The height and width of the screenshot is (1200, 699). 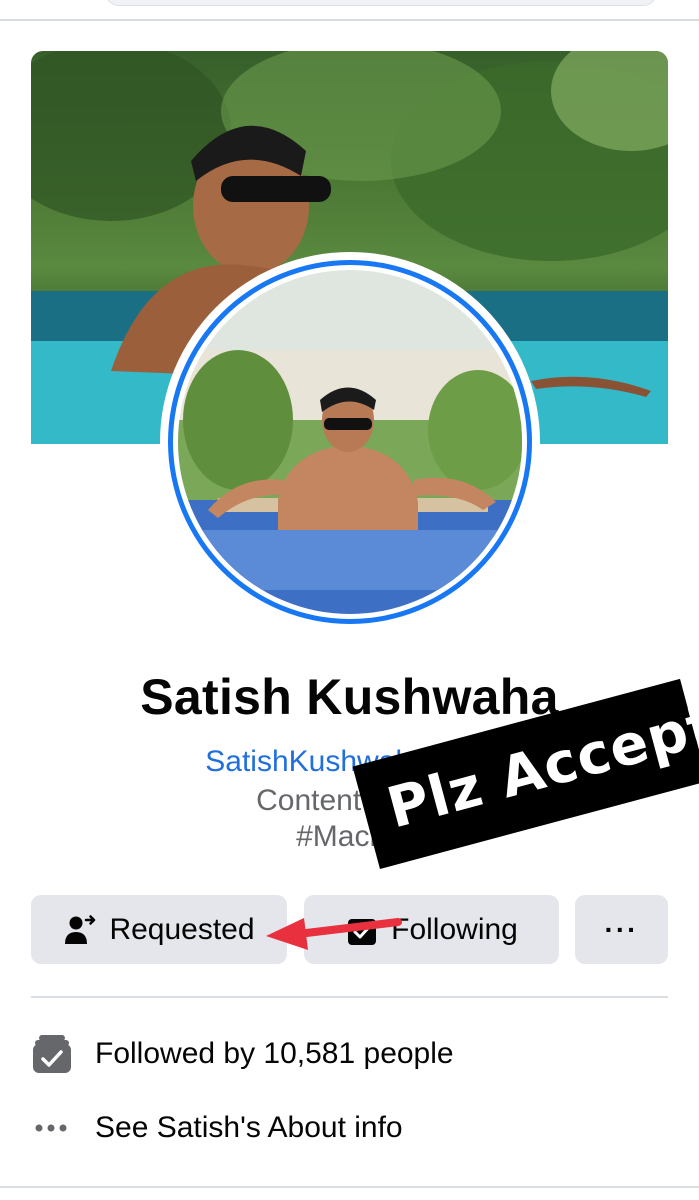 What do you see at coordinates (52, 1054) in the screenshot?
I see `followers-stack-icon` at bounding box center [52, 1054].